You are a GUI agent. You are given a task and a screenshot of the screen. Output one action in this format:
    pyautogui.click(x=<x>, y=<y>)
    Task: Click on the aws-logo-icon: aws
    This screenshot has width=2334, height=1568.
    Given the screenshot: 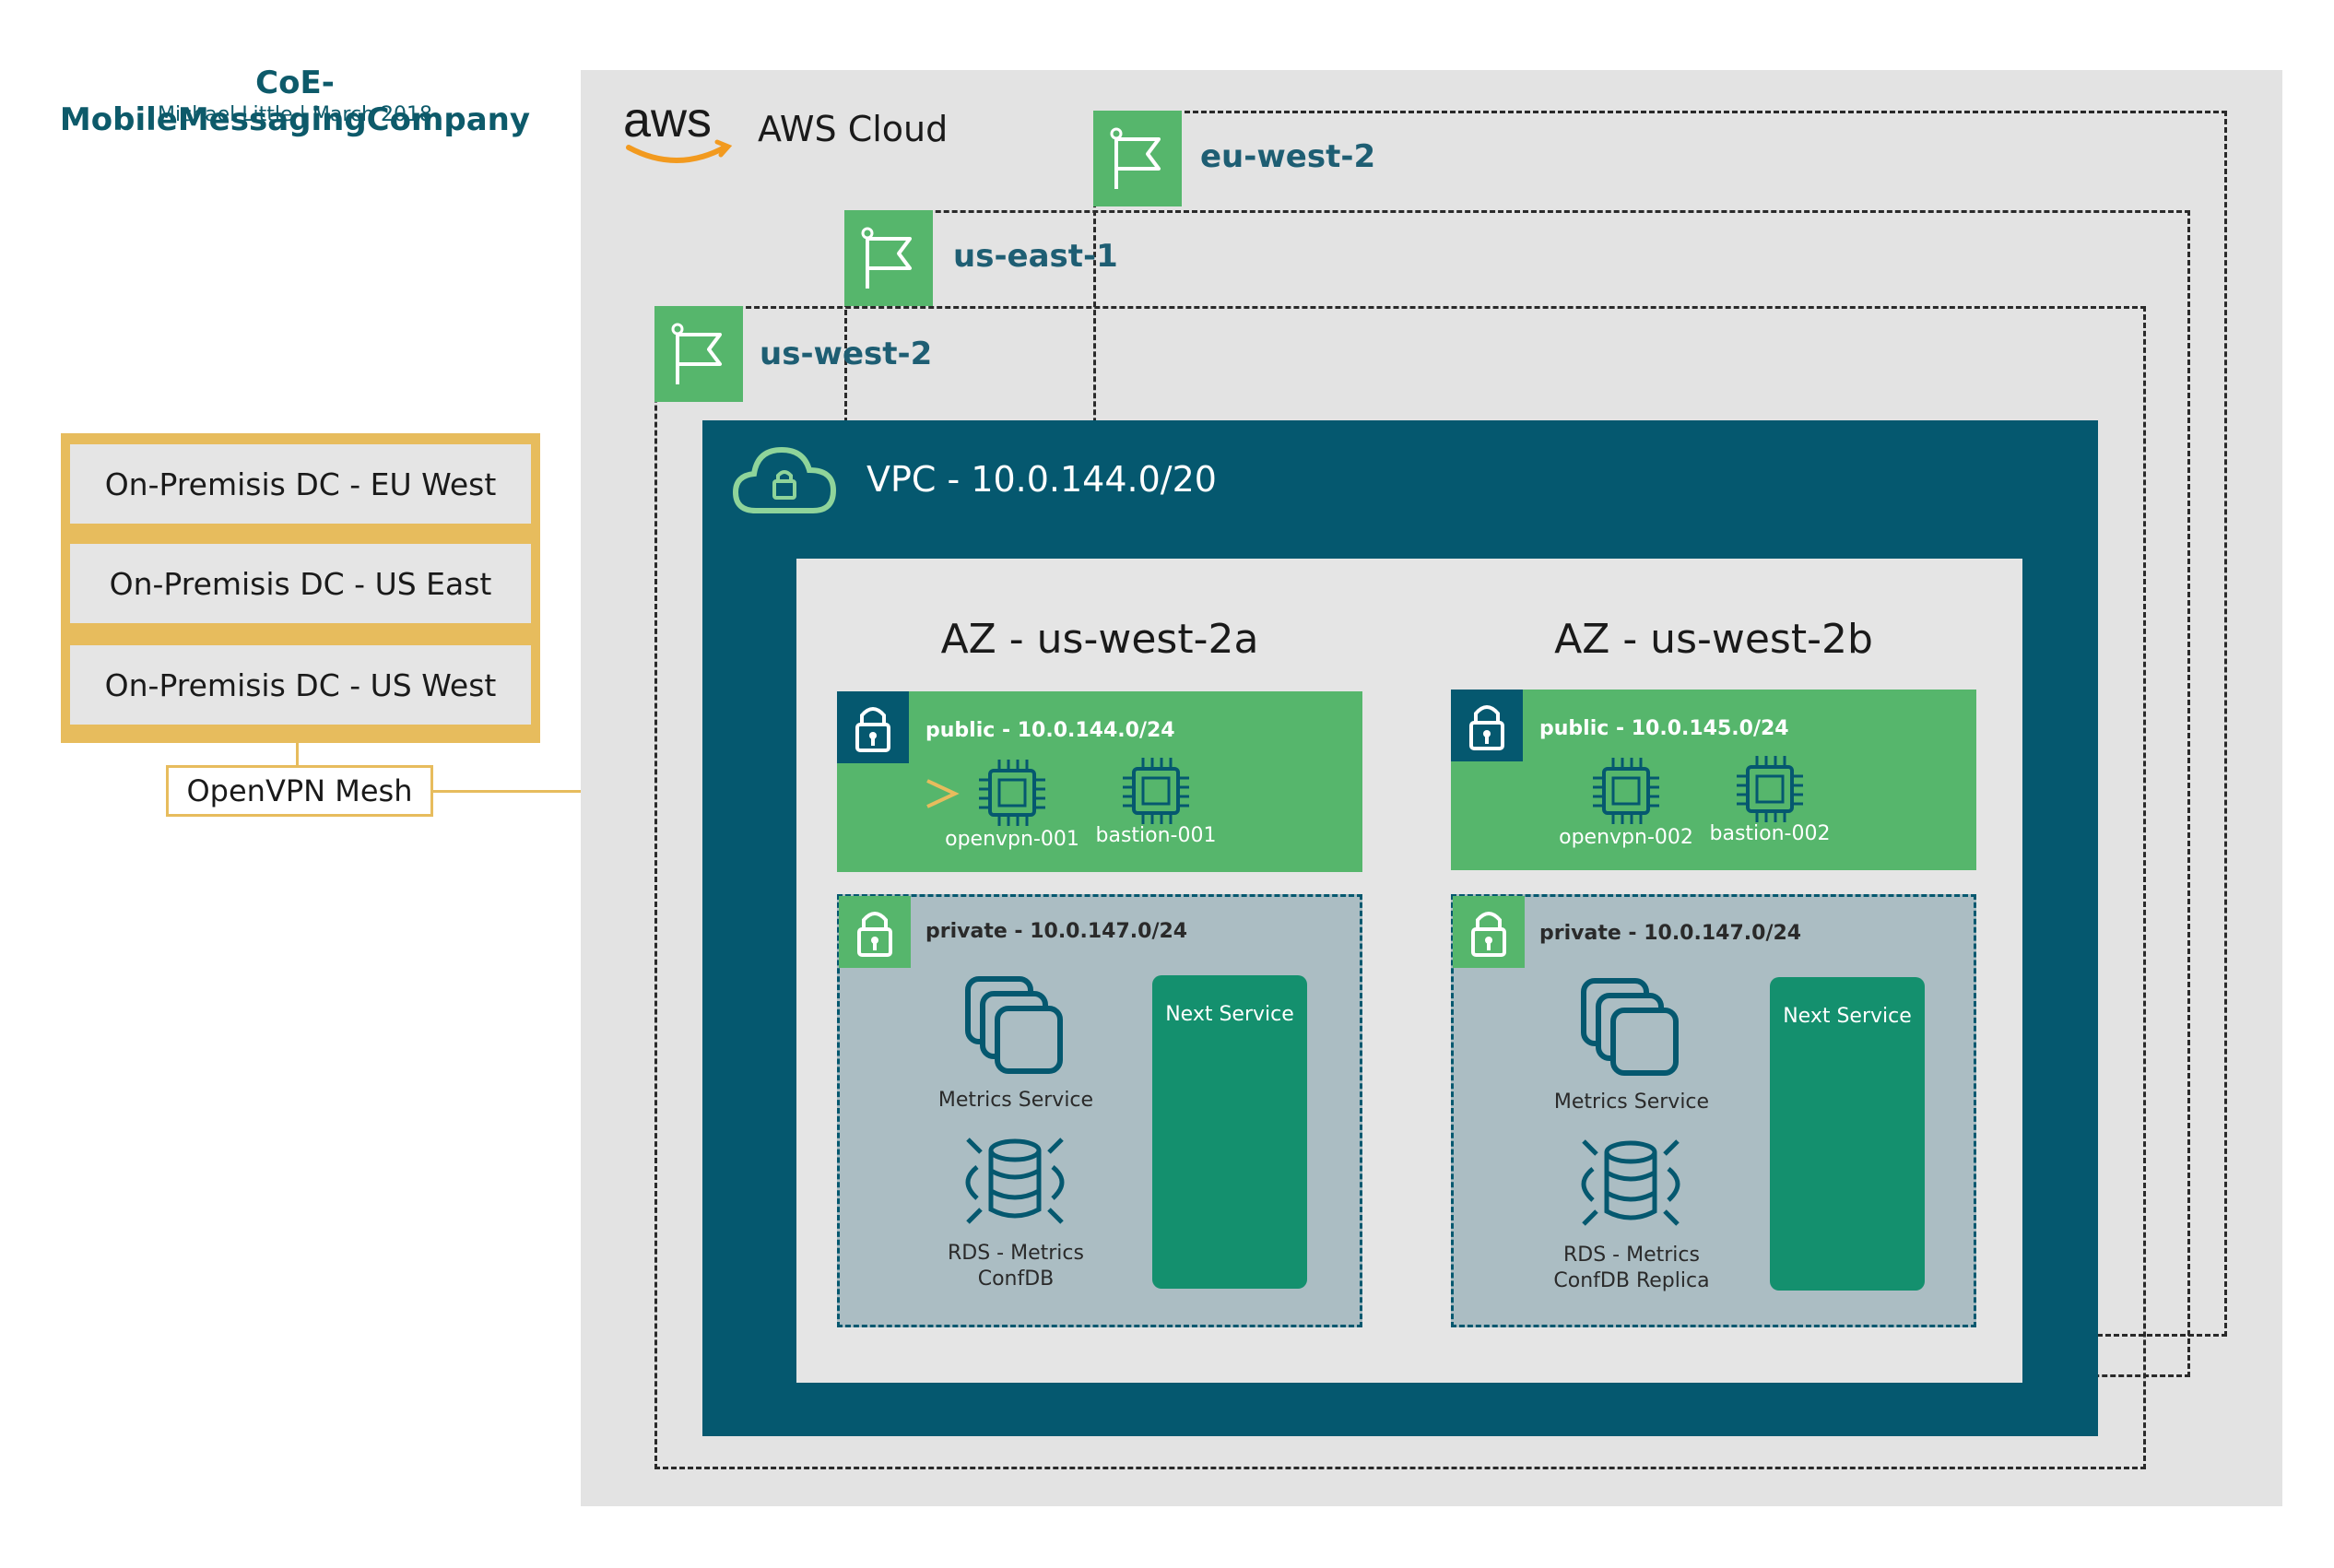 What is the action you would take?
    pyautogui.click(x=681, y=131)
    